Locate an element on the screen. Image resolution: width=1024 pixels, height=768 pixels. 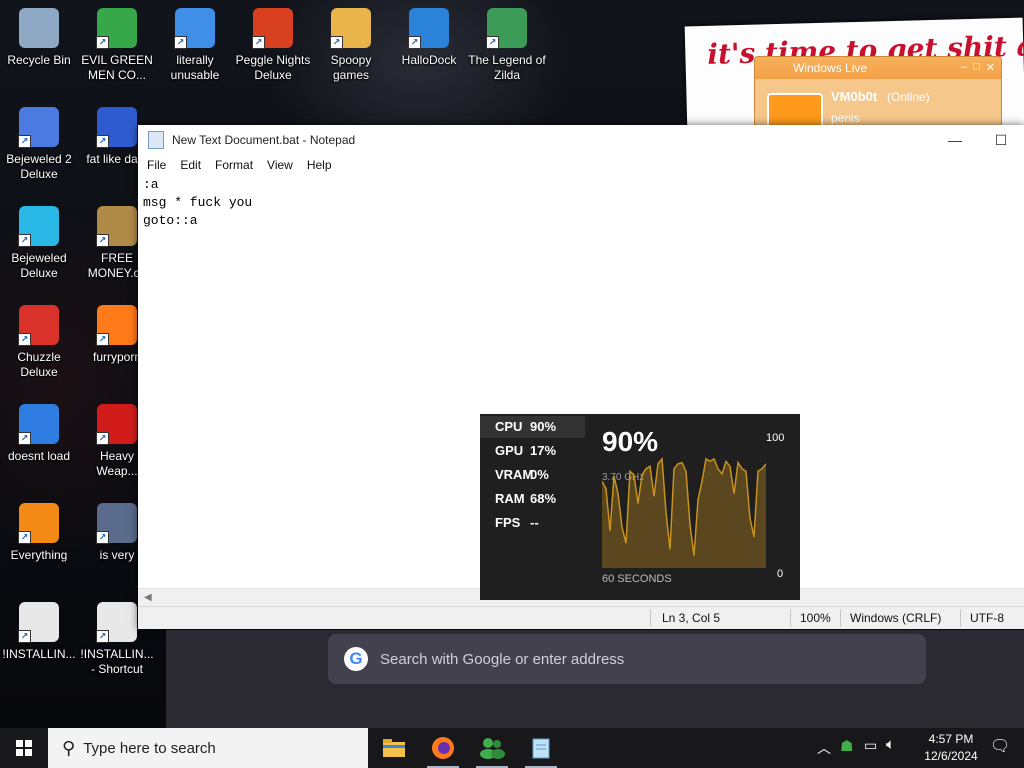
desktop-icon: ↗ literally unusable is located at coordinates (195, 44).